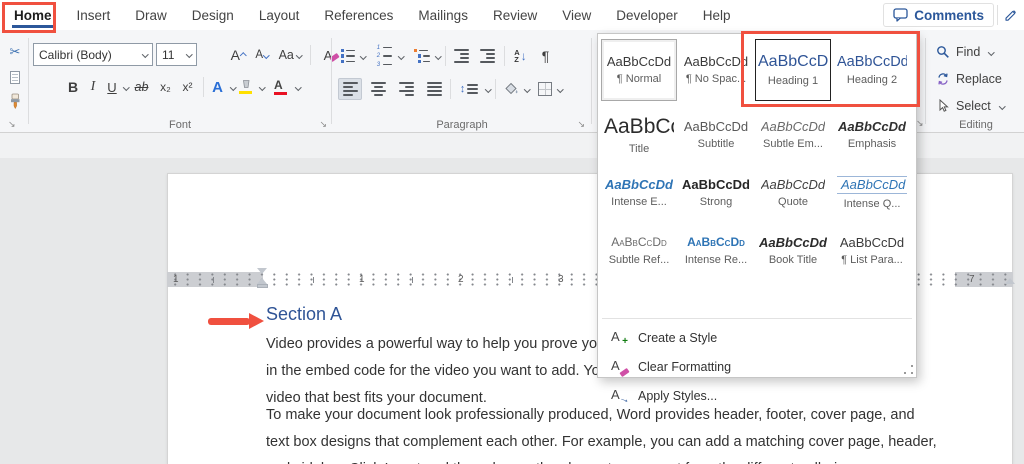 The width and height of the screenshot is (1024, 464). What do you see at coordinates (362, 279) in the screenshot?
I see `ruler-number: 1` at bounding box center [362, 279].